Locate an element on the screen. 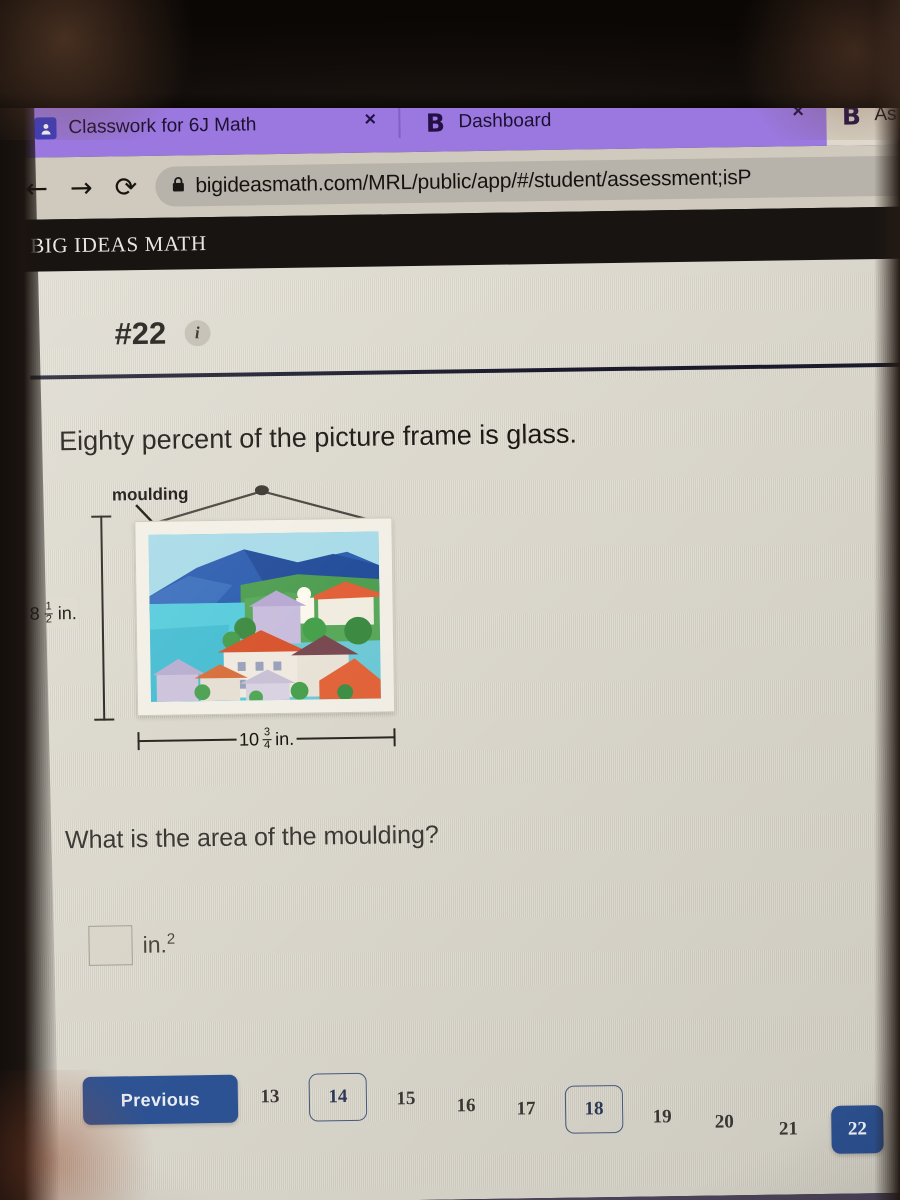  reload-icon: ⟳ is located at coordinates (125, 187).